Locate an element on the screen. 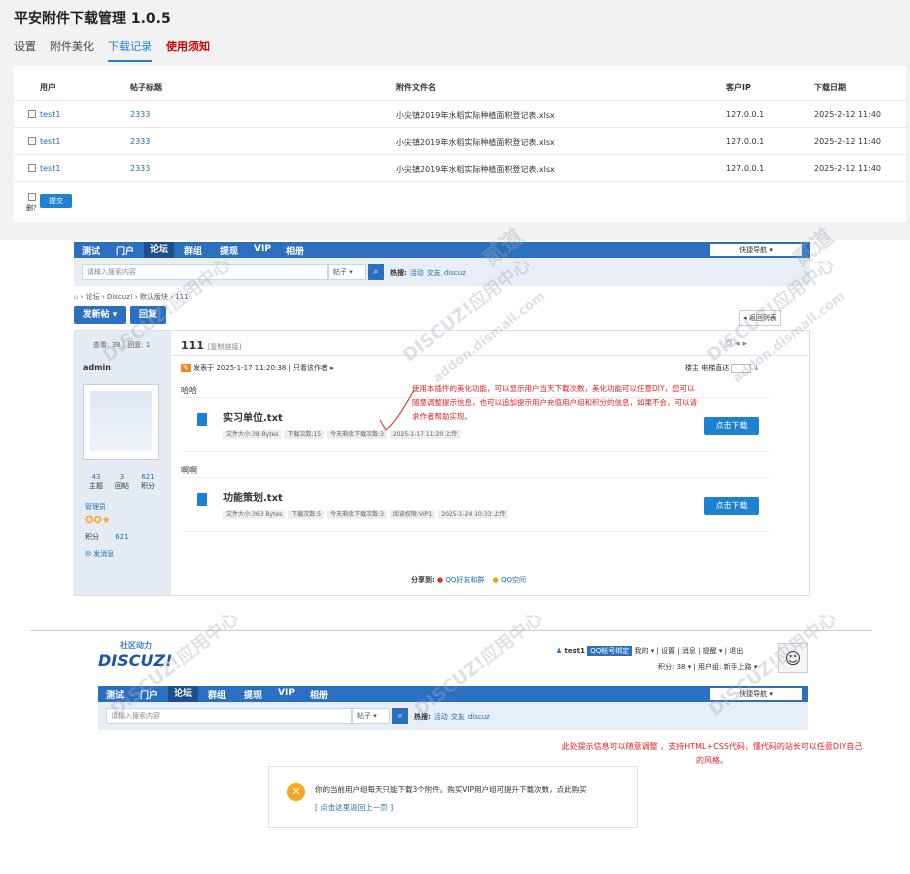  submit-button: 提交 is located at coordinates (56, 201).